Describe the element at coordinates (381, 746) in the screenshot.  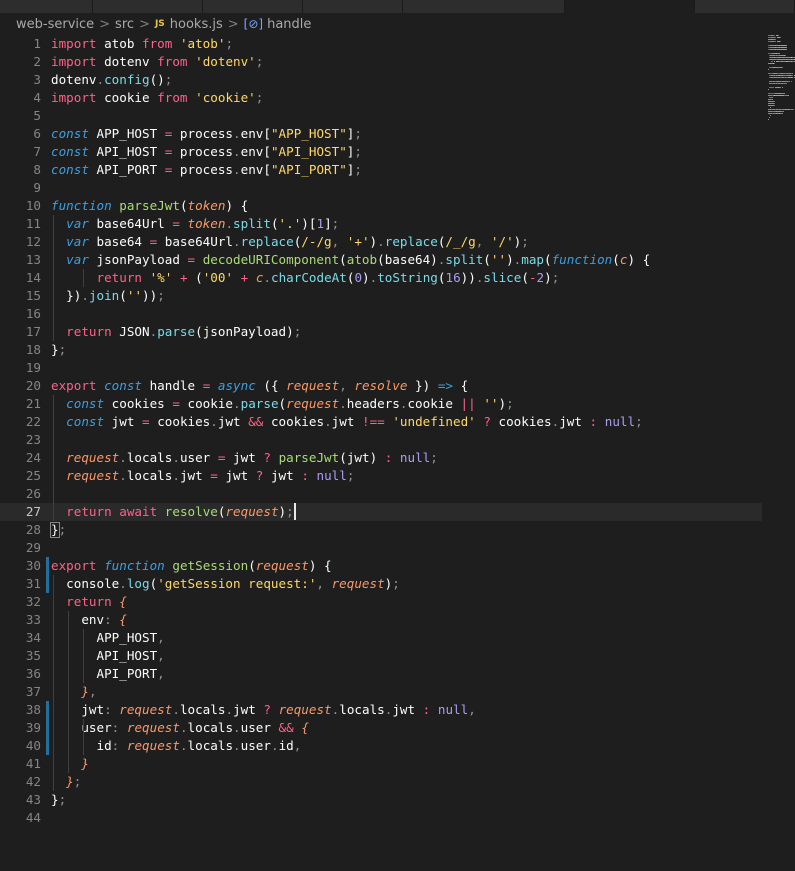
I see `code-line: 40 id: request.locals.user.id,` at that location.